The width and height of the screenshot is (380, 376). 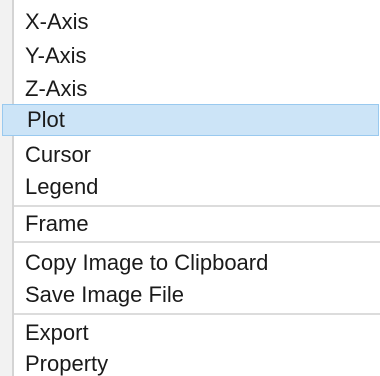 What do you see at coordinates (189, 89) in the screenshot?
I see `menu-item-z-axis: Z-Axis` at bounding box center [189, 89].